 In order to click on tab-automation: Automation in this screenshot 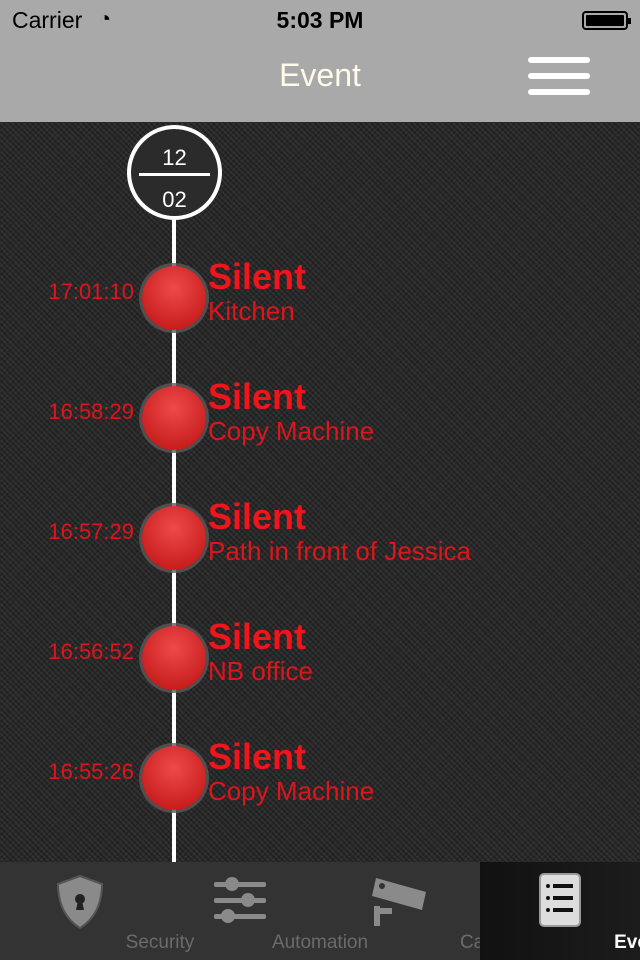, I will do `click(264, 911)`.